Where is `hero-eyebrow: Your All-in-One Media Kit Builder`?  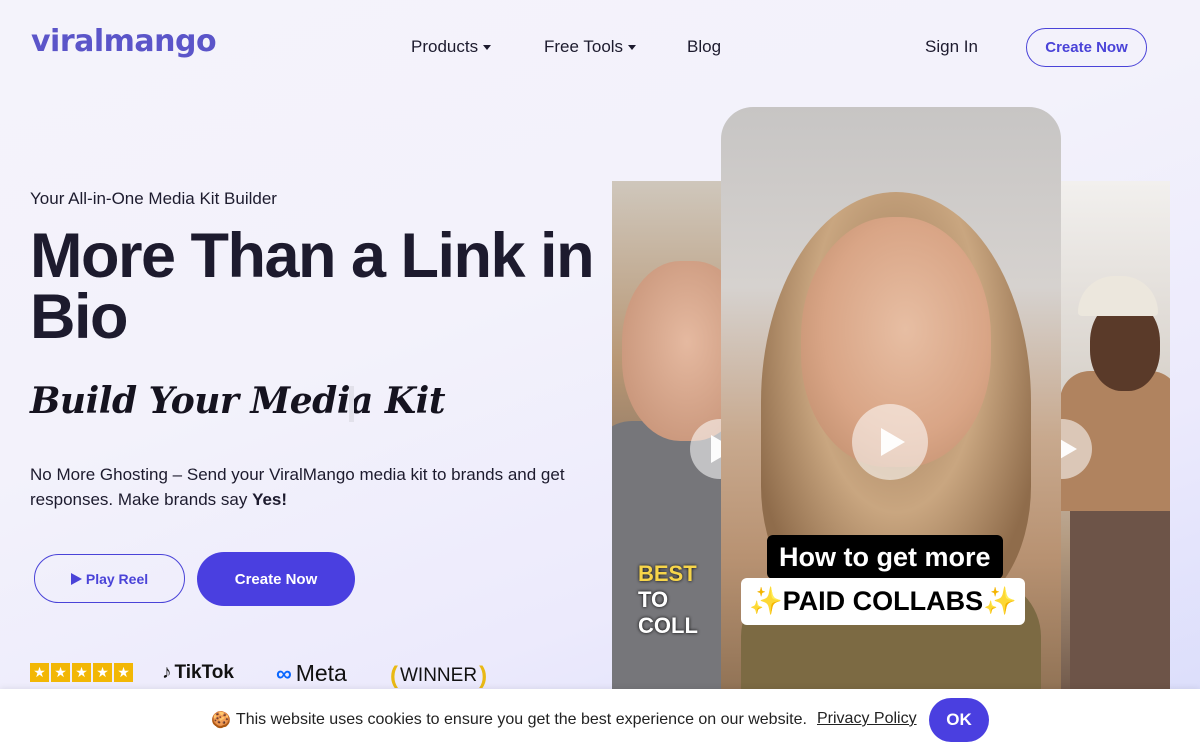 hero-eyebrow: Your All-in-One Media Kit Builder is located at coordinates (153, 198).